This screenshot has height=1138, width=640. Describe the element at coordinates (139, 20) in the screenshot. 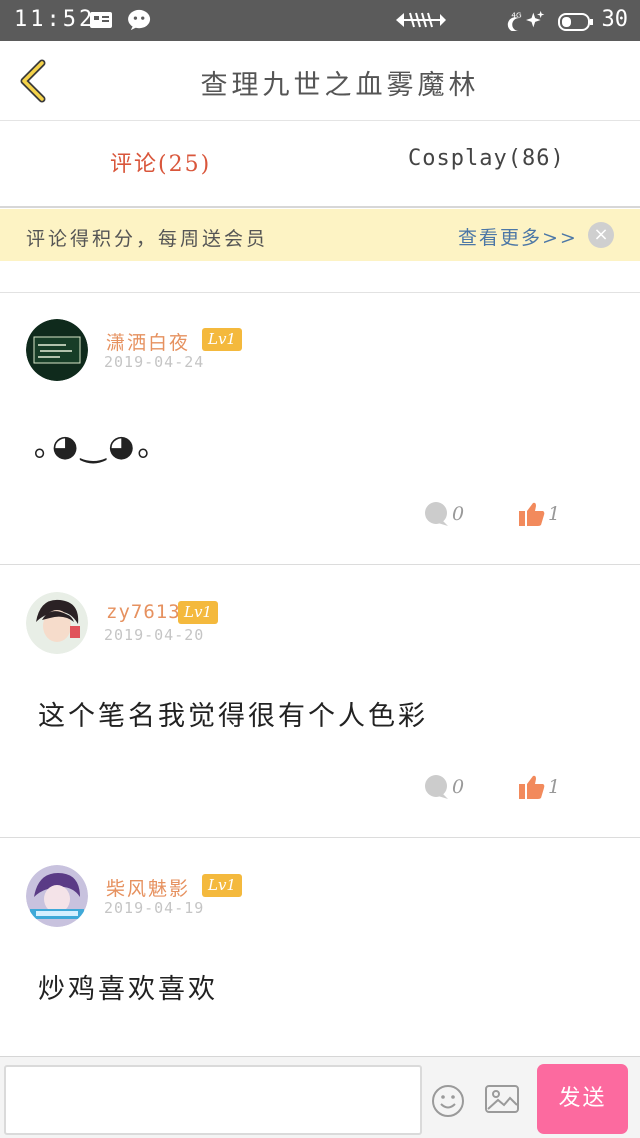

I see `wechat-icon` at that location.